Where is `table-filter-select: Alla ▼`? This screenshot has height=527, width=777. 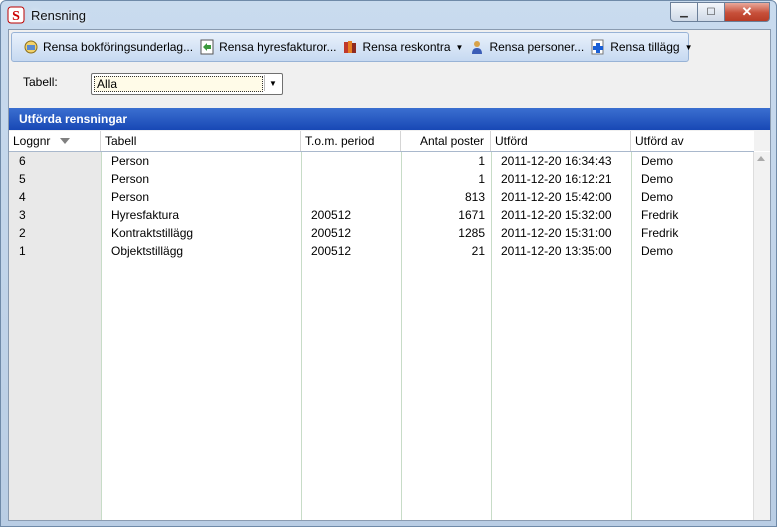
table-filter-select: Alla ▼ is located at coordinates (187, 84).